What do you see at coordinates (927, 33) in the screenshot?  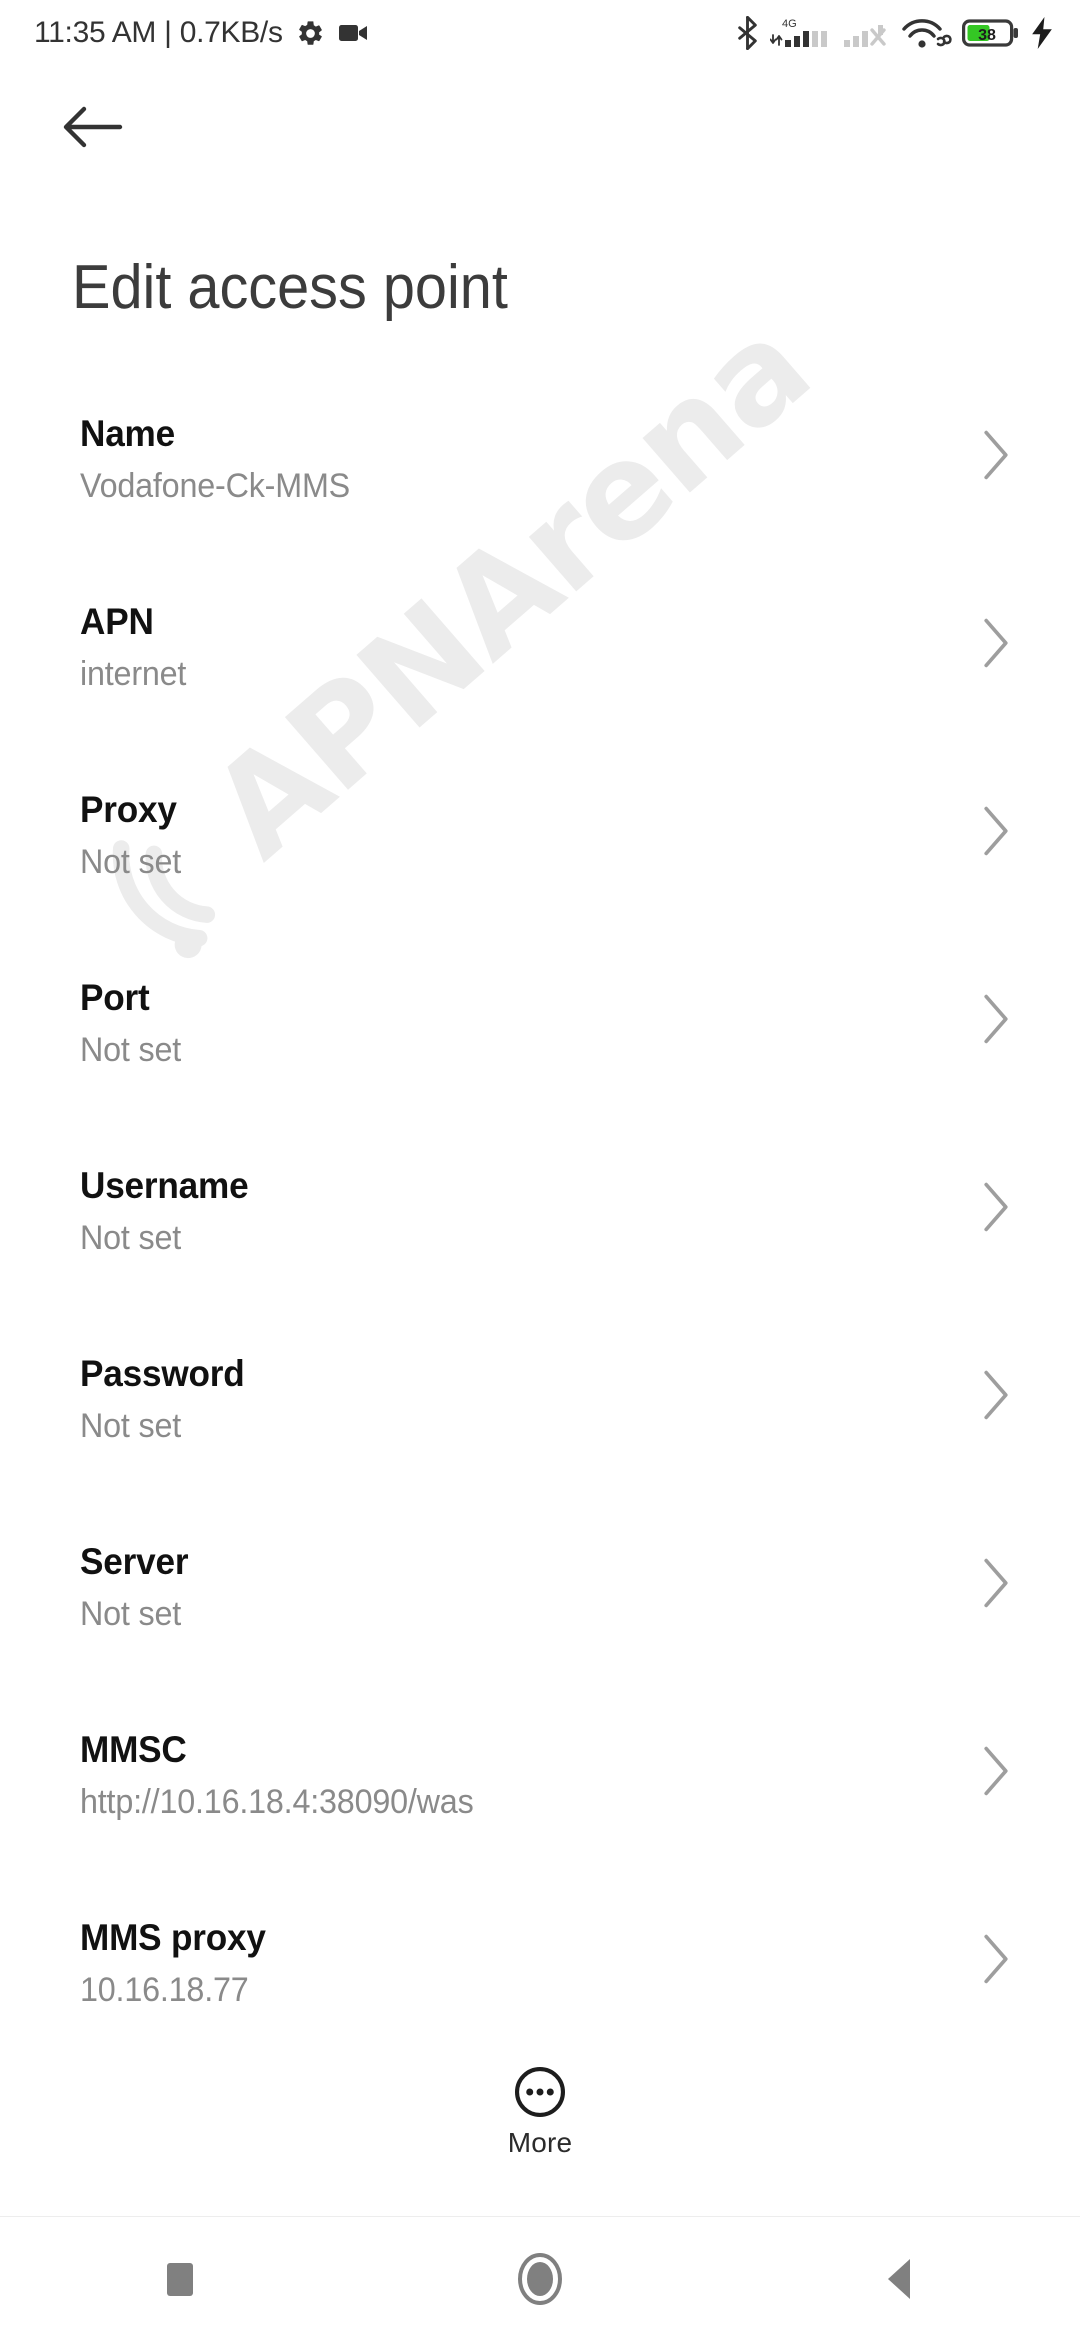 I see `wifi-link-icon` at bounding box center [927, 33].